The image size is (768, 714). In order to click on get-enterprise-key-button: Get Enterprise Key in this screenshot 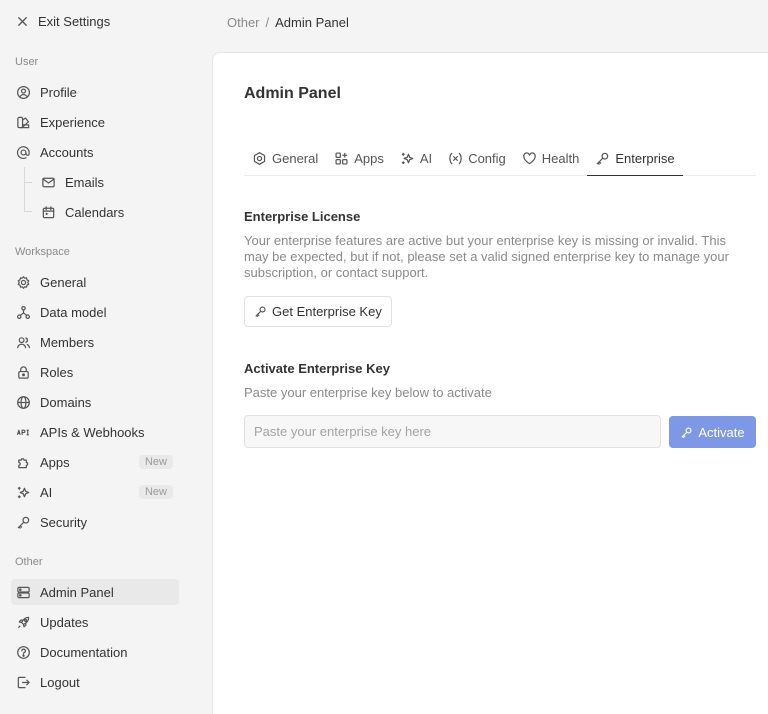, I will do `click(318, 311)`.